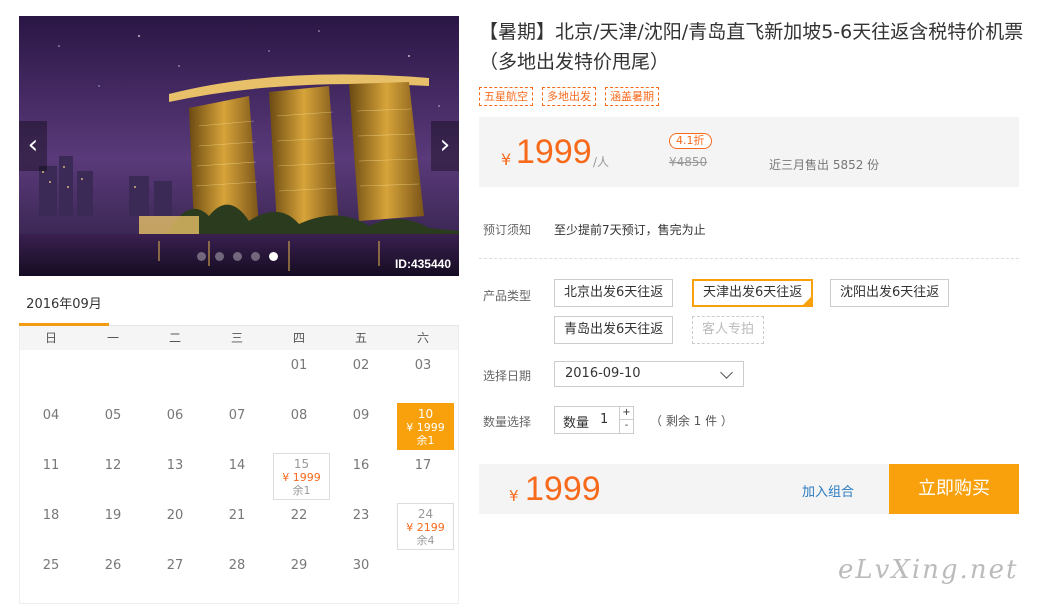 The image size is (1048, 605). Describe the element at coordinates (422, 338) in the screenshot. I see `weekday-label: 六` at that location.